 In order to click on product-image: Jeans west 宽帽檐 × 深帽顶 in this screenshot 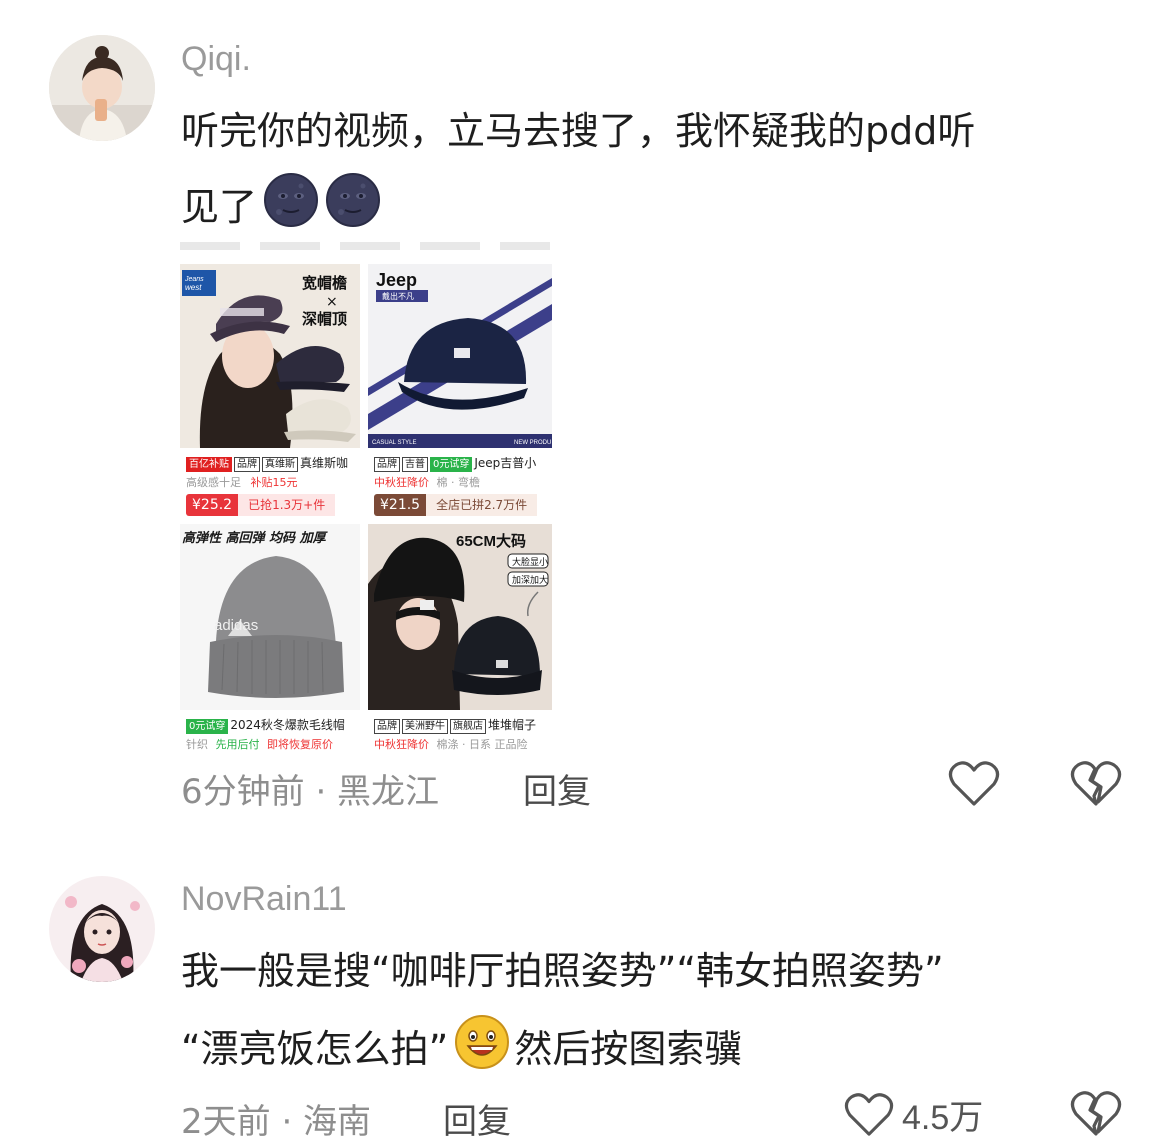, I will do `click(270, 356)`.